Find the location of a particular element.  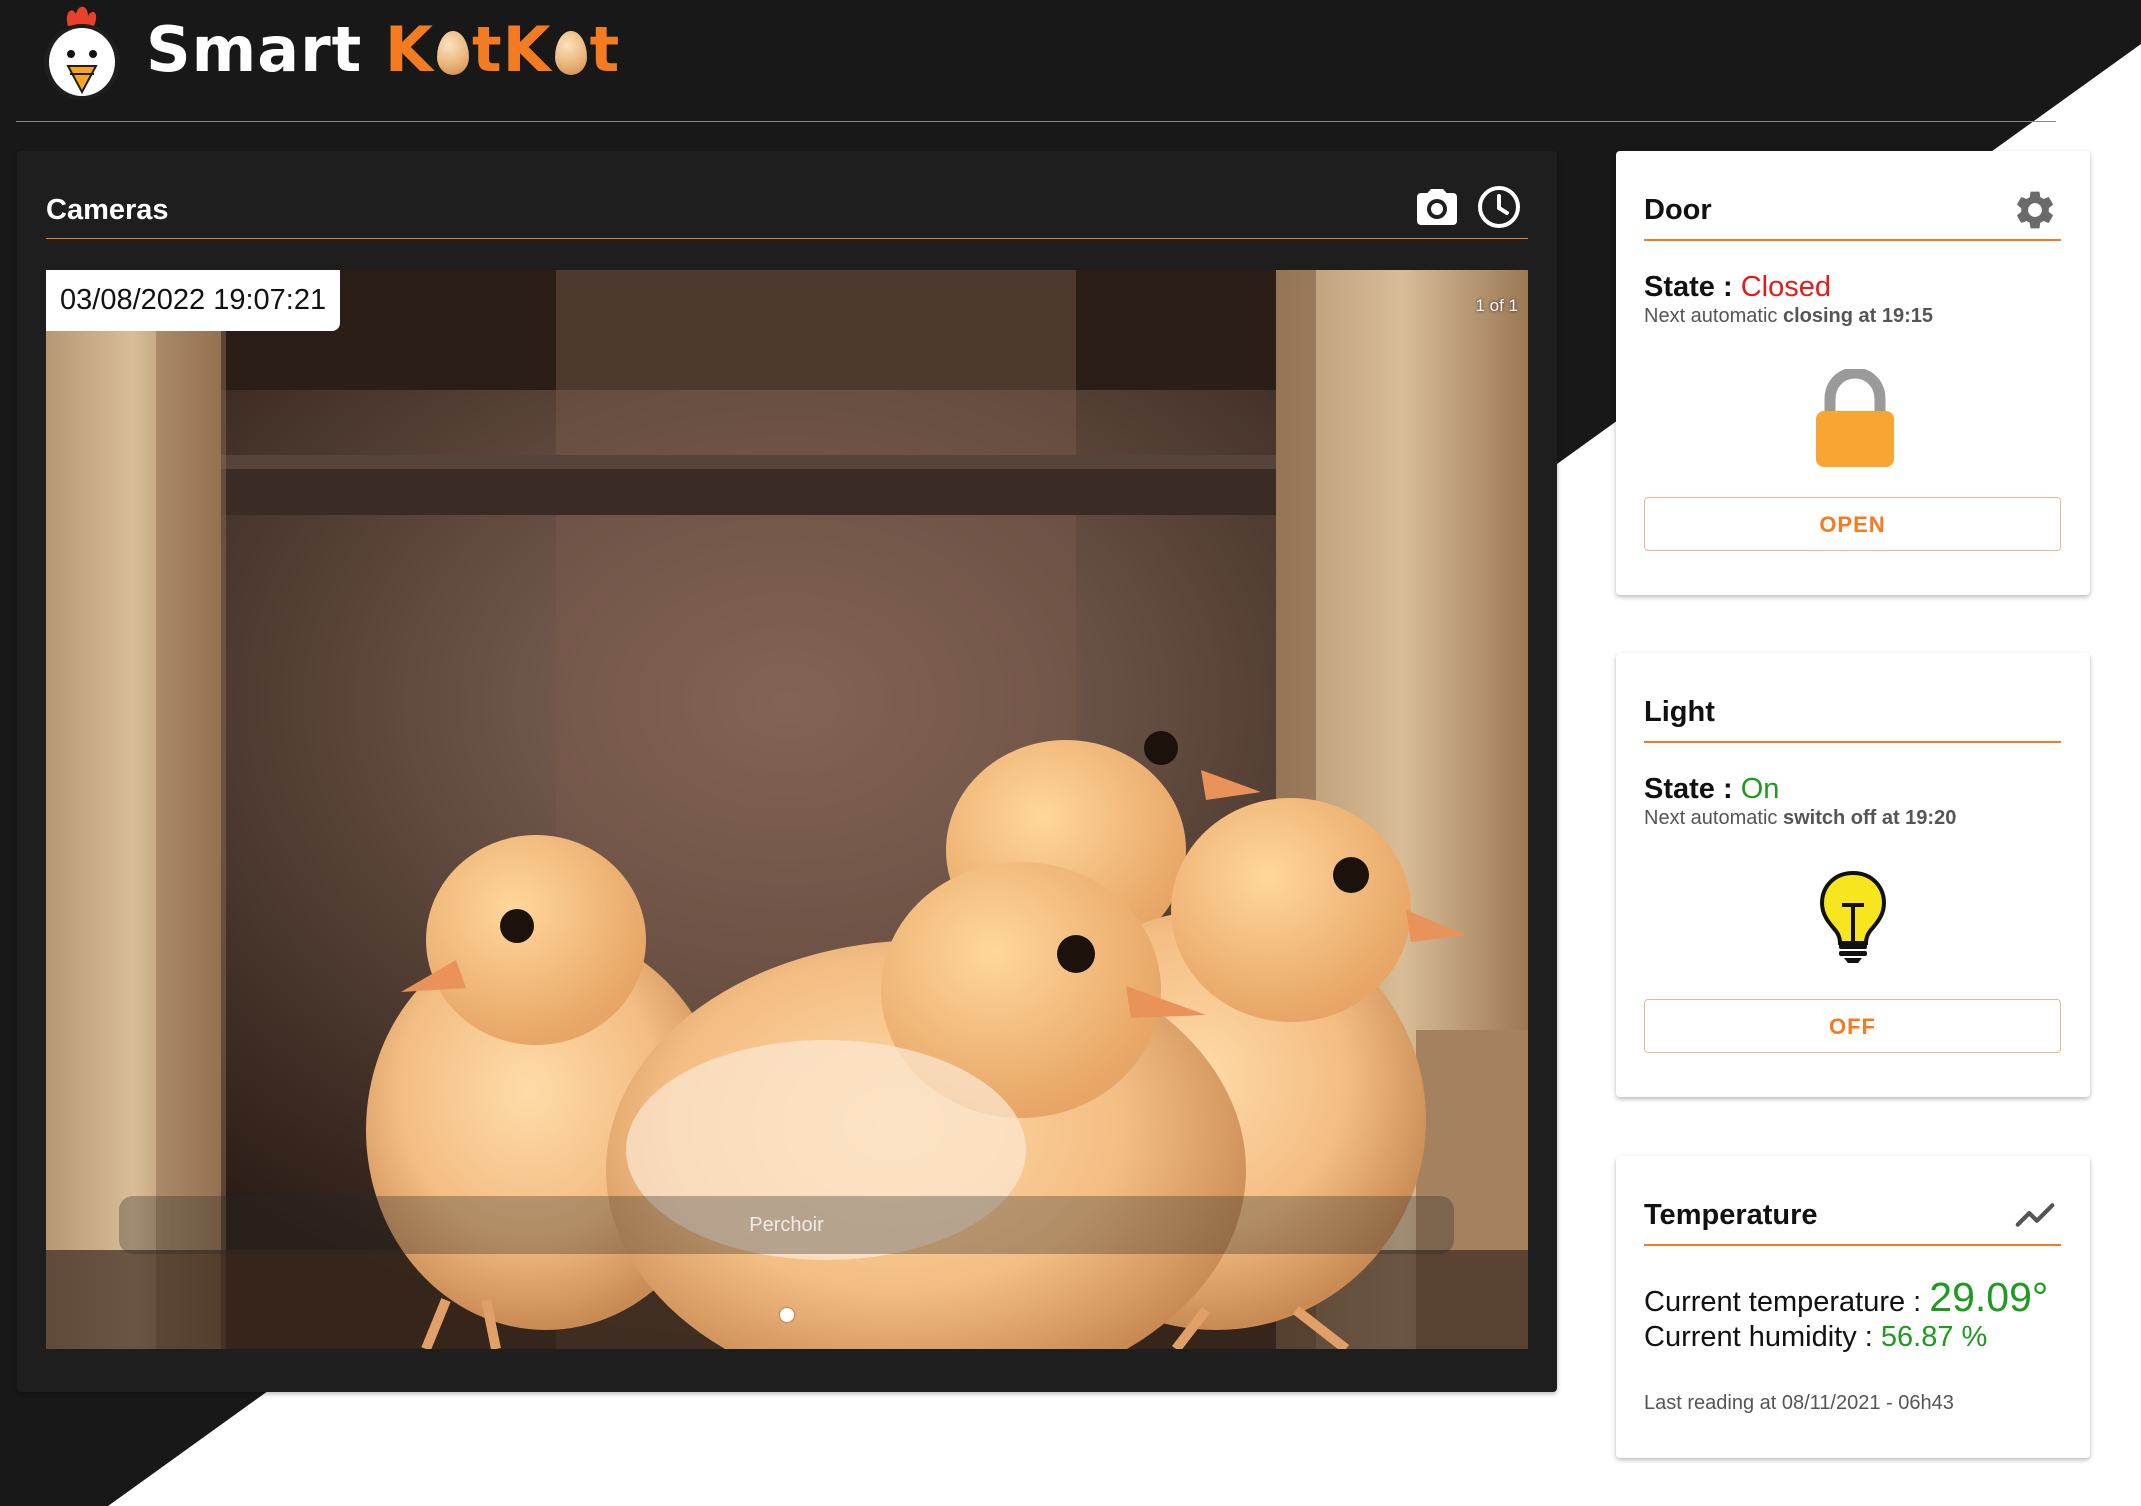

humidity-label: Current humidity : is located at coordinates (1758, 1337).